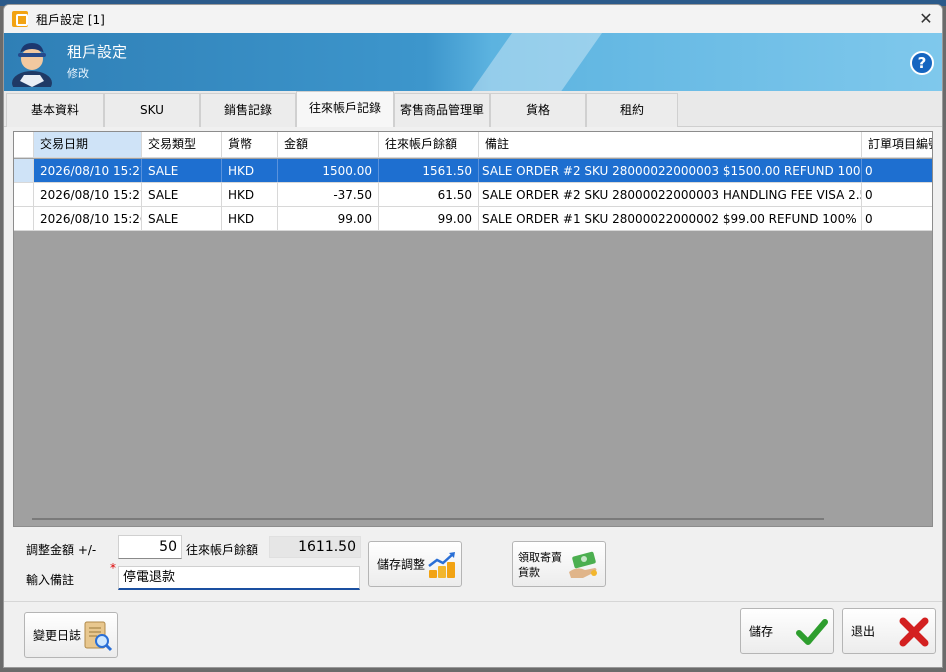 The width and height of the screenshot is (946, 672). I want to click on grid-header: 交易日期 交易類型 貨幣 金額 往來帳戶餘額 備註 訂單項目編號, so click(473, 145).